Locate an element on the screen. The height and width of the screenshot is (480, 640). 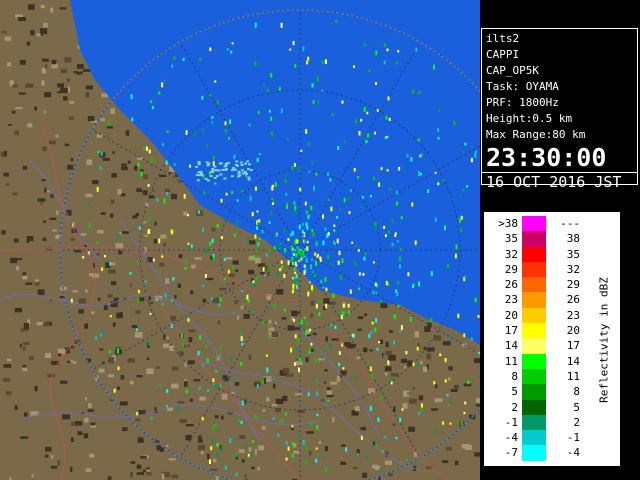
prf-value: PRF: 1800Hz is located at coordinates (522, 102).